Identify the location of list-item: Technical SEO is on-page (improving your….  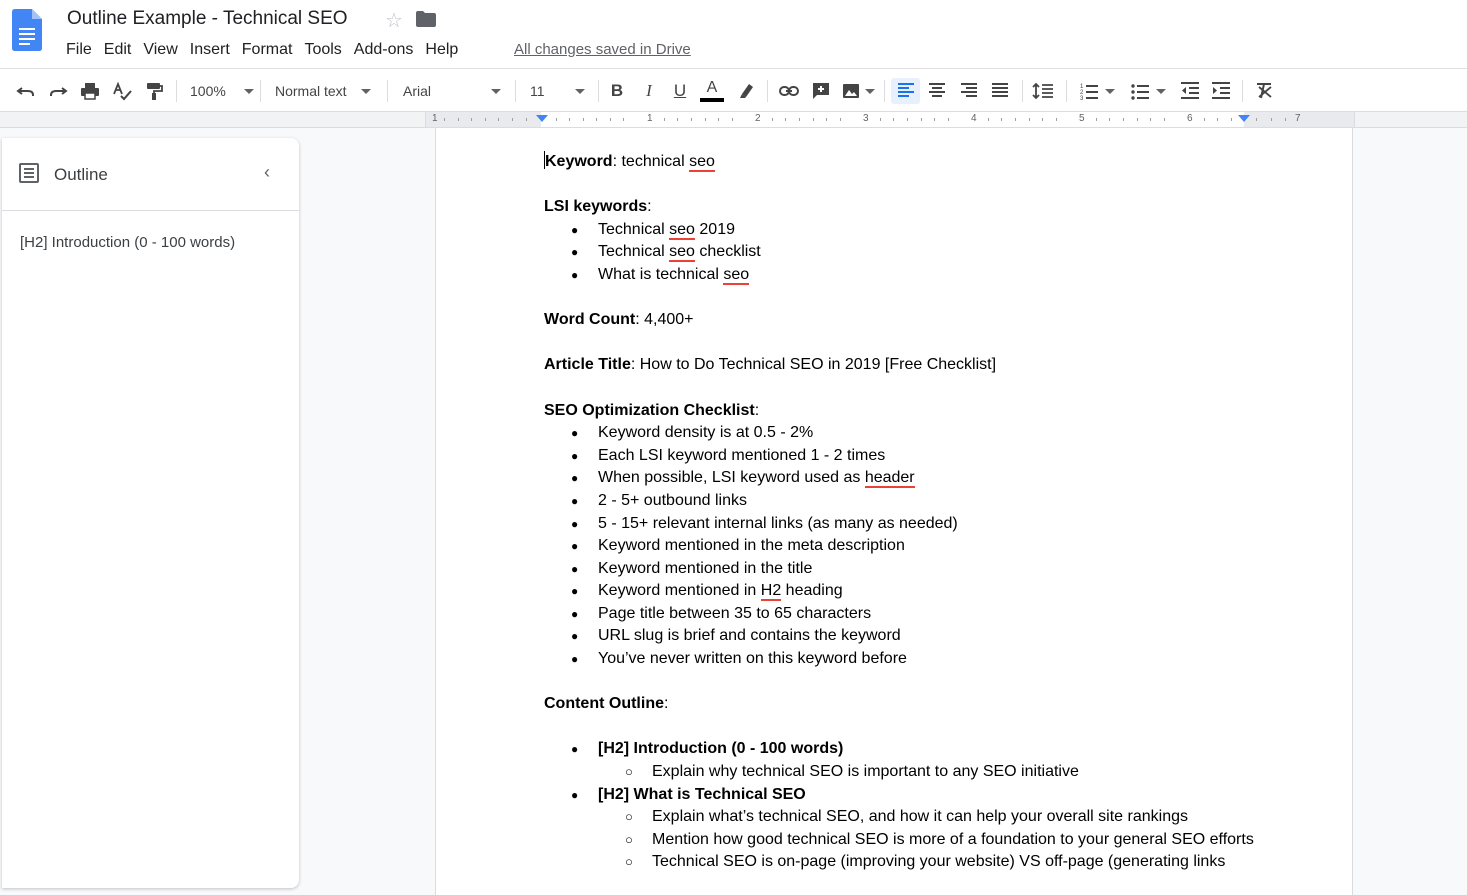
(939, 862).